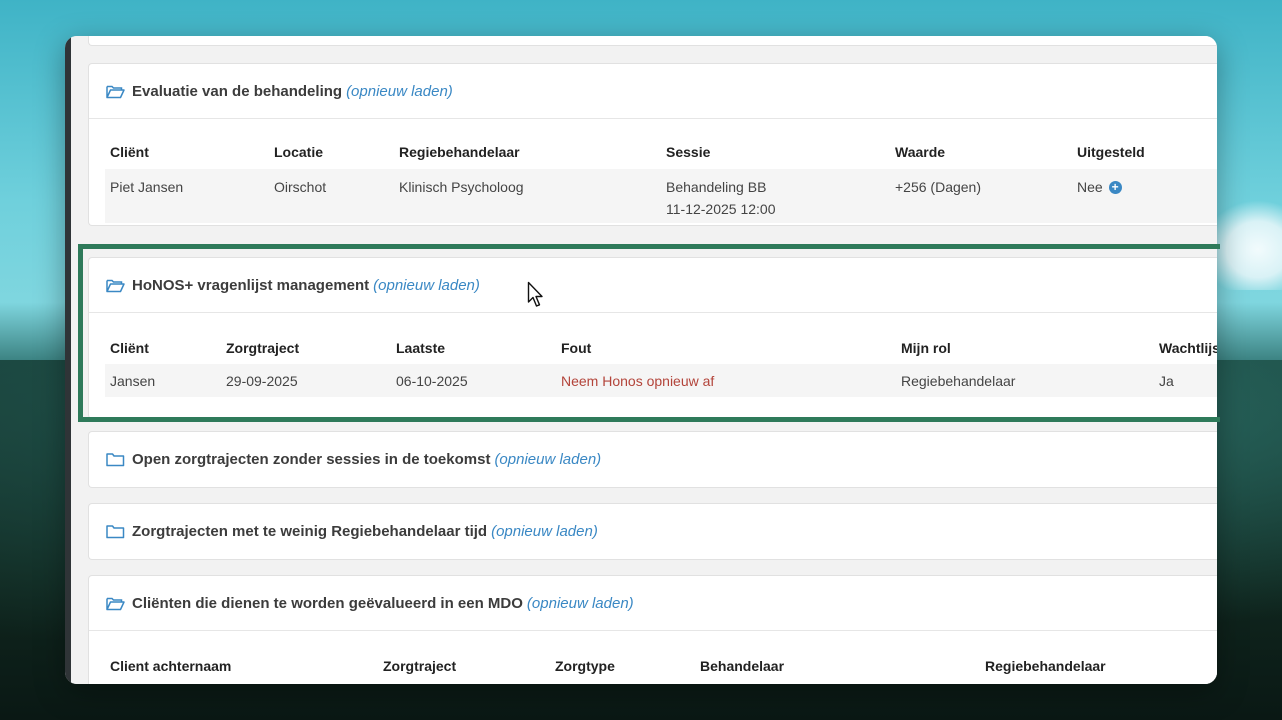 Image resolution: width=1282 pixels, height=720 pixels. I want to click on previous-panel-bottom, so click(652, 41).